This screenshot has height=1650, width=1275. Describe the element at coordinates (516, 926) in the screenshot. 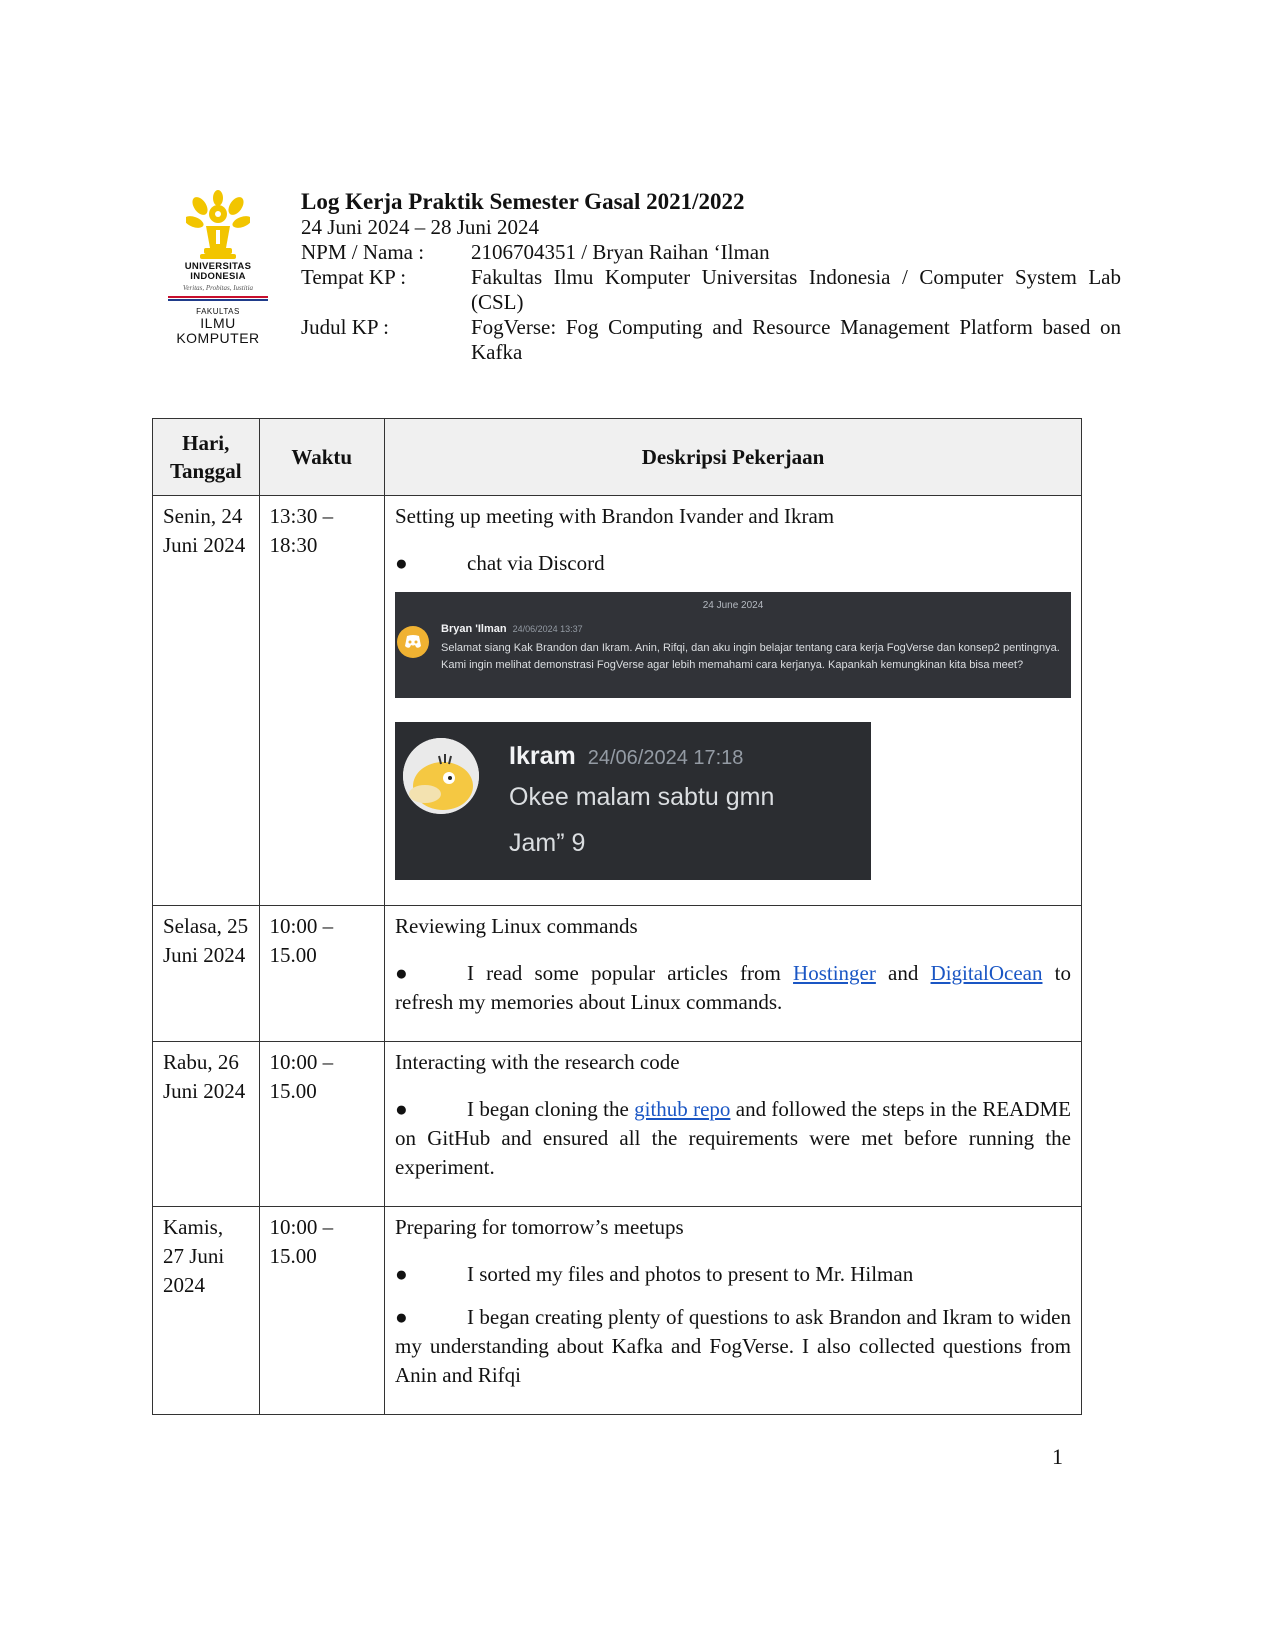

I see `row-title: Reviewing Linux commands` at that location.